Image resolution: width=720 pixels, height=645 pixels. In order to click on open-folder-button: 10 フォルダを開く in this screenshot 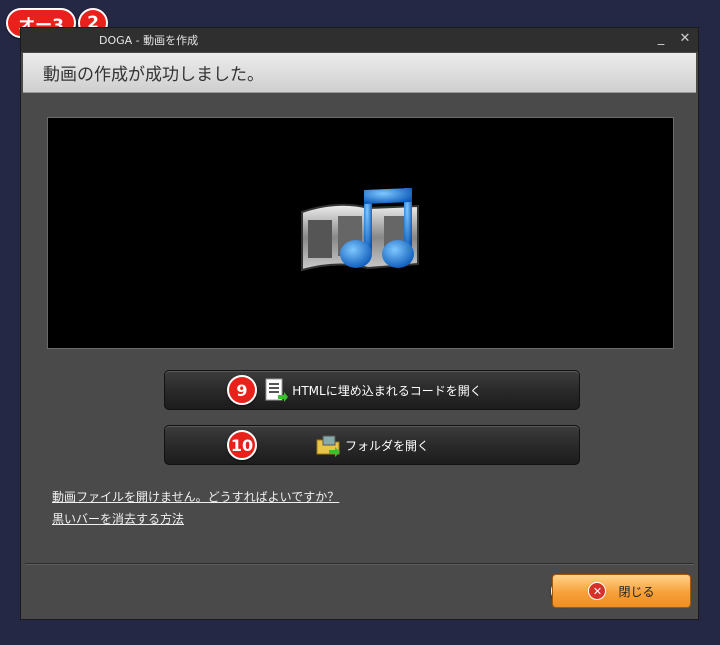, I will do `click(372, 445)`.